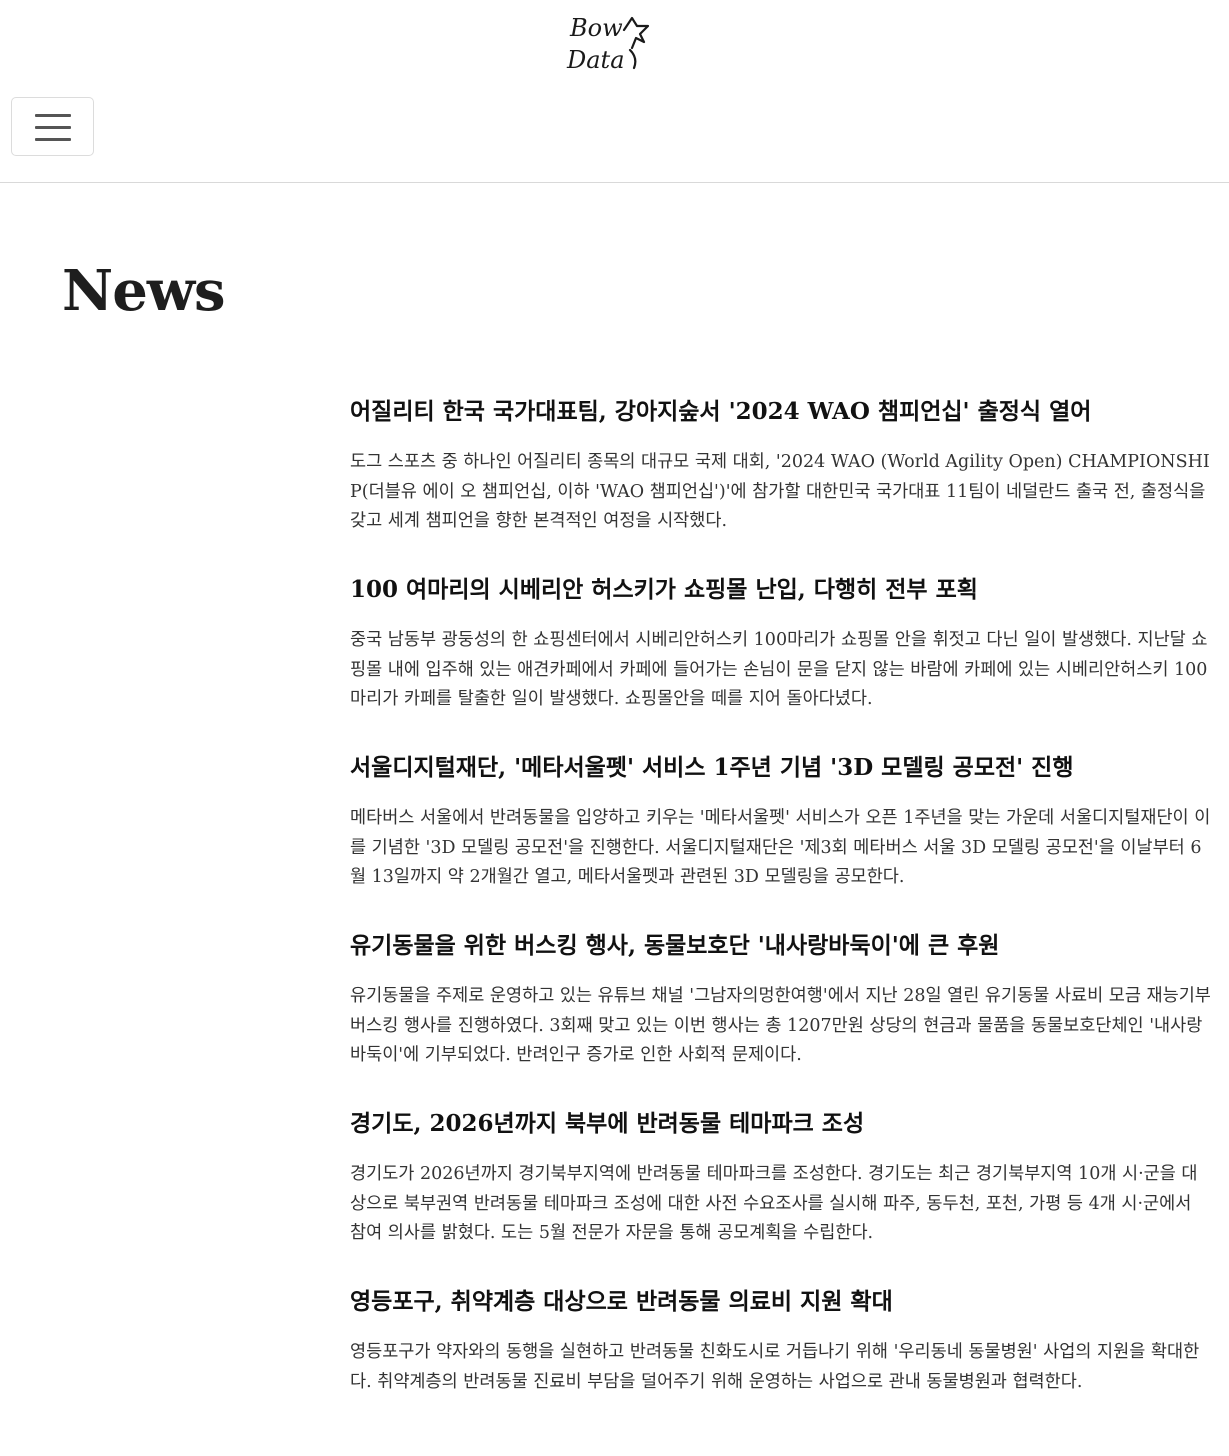  Describe the element at coordinates (608, 44) in the screenshot. I see `logo-image: Bow Data` at that location.